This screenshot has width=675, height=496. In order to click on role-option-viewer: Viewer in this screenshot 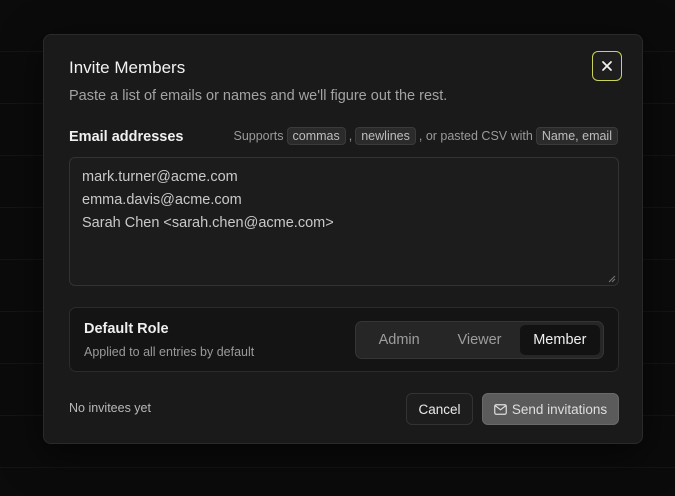, I will do `click(479, 340)`.